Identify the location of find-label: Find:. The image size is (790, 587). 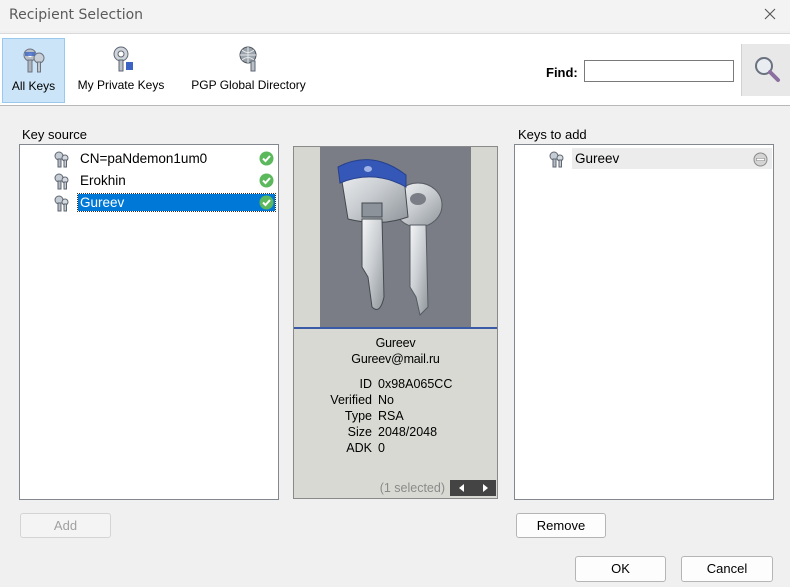
(562, 72).